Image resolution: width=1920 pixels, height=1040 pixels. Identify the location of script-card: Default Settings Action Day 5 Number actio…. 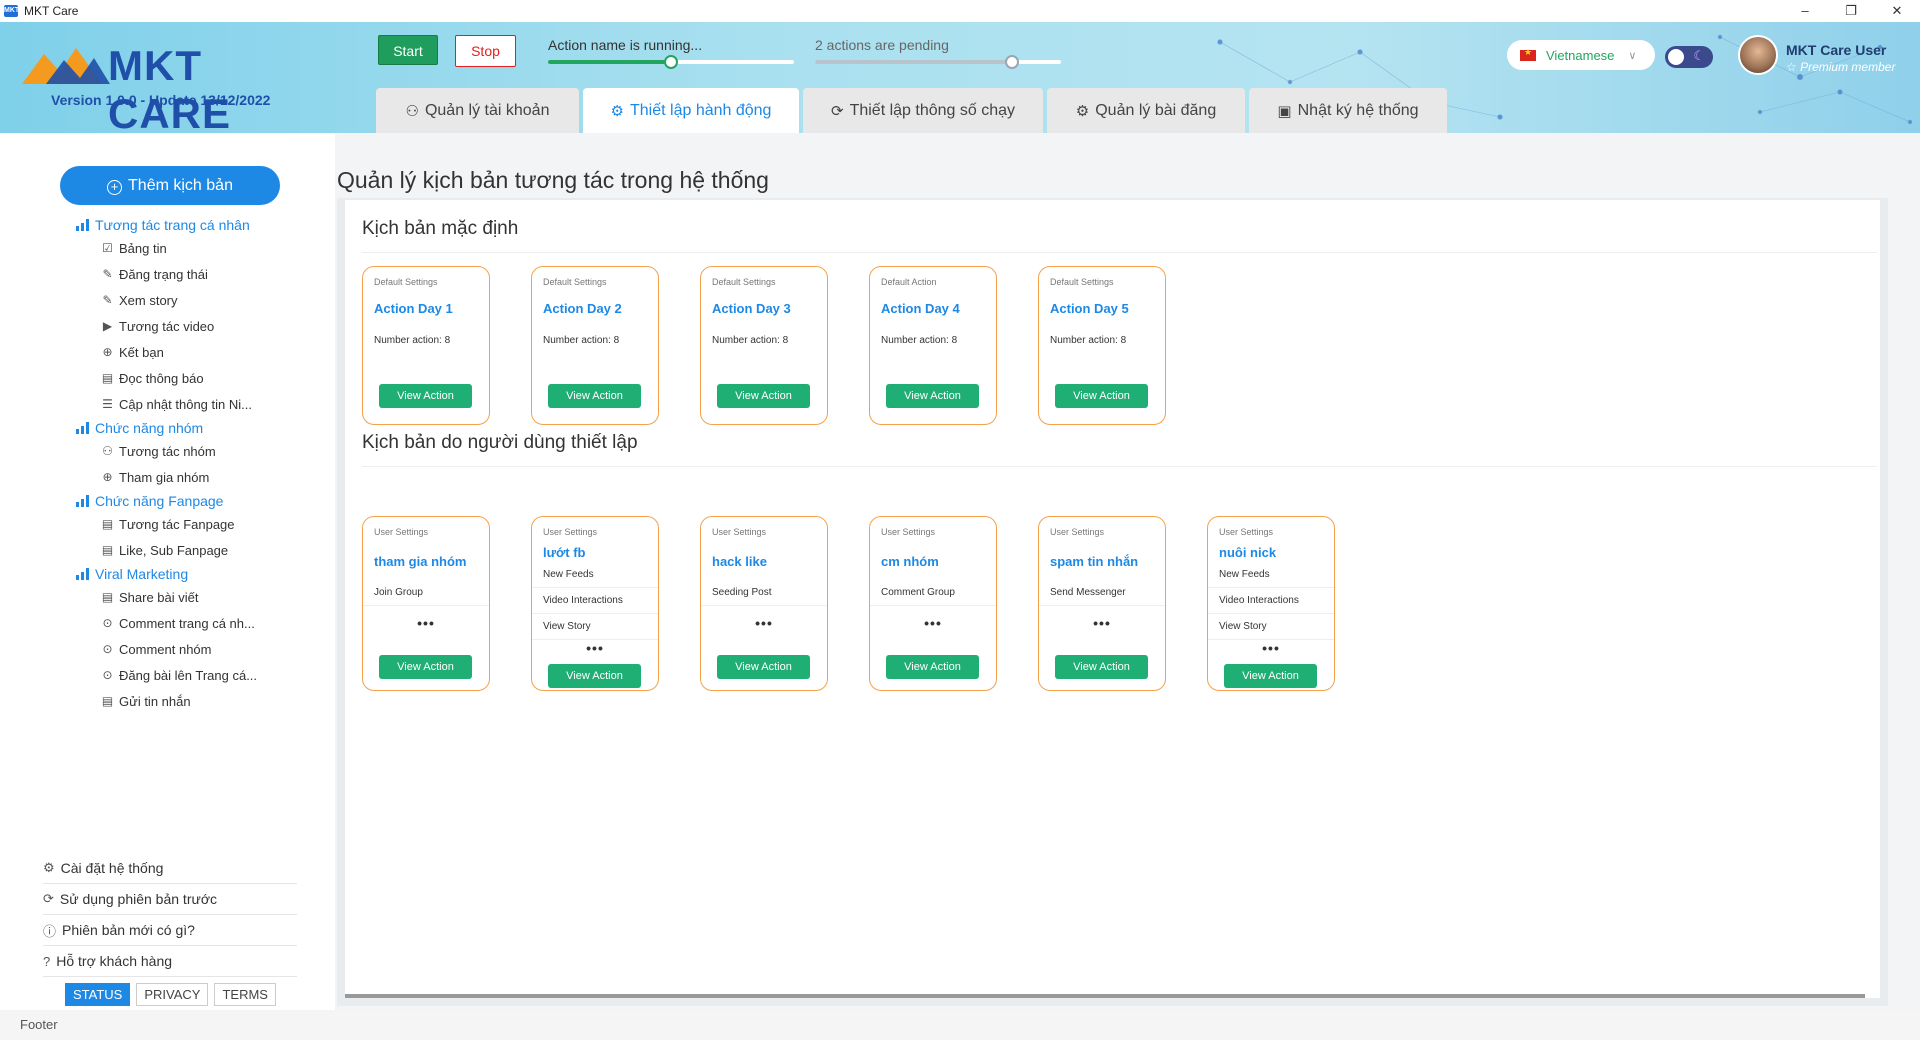
(1102, 345).